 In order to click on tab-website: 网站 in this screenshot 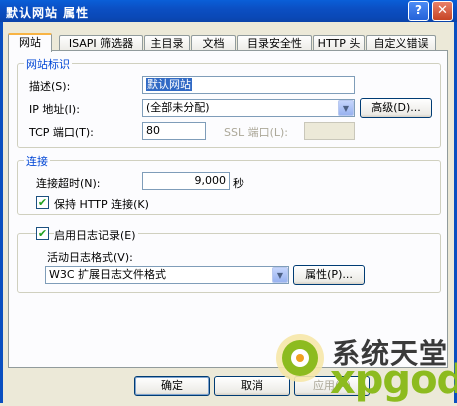, I will do `click(30, 42)`.